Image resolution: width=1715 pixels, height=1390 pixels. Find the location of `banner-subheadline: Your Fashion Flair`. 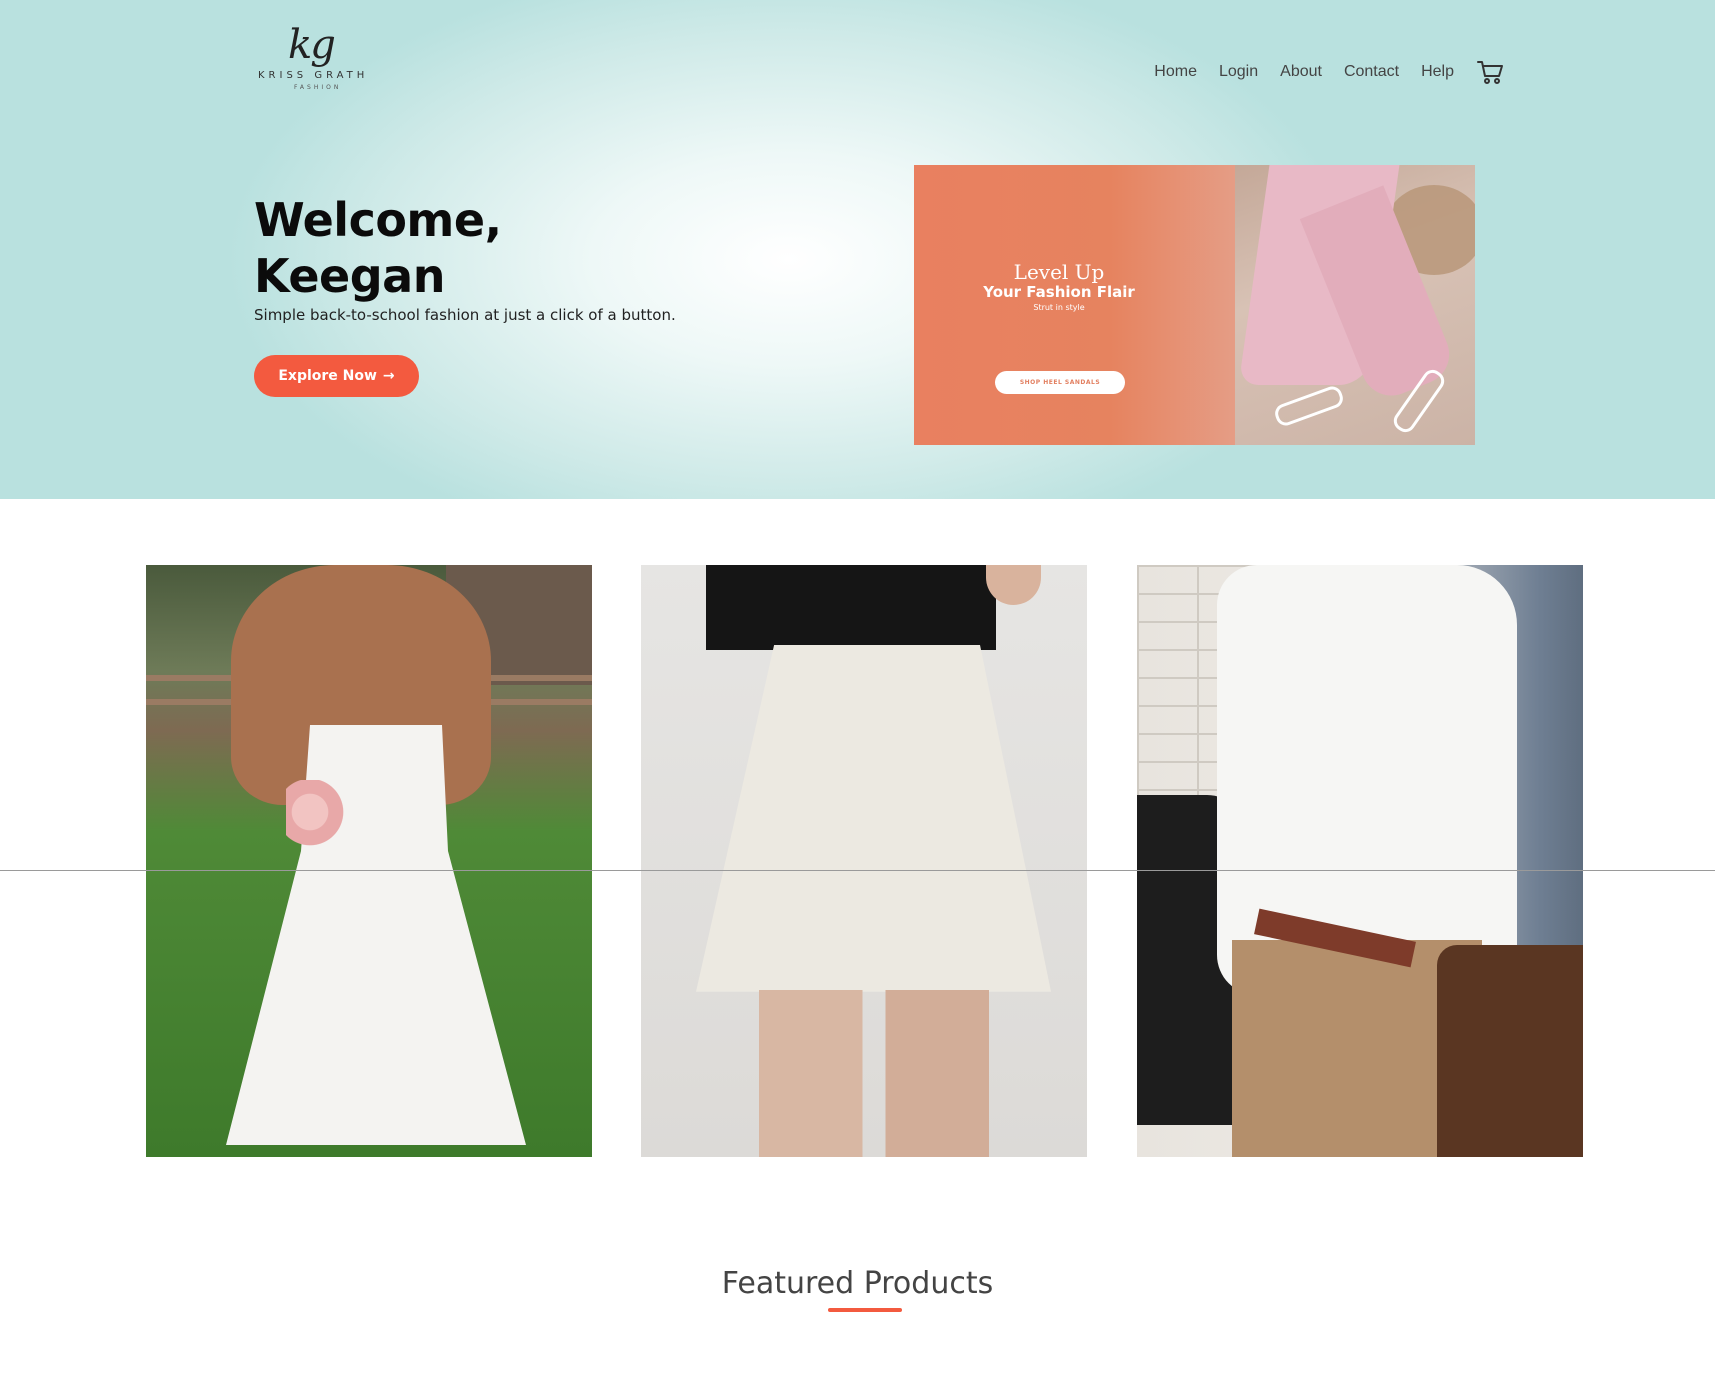

banner-subheadline: Your Fashion Flair is located at coordinates (1059, 292).